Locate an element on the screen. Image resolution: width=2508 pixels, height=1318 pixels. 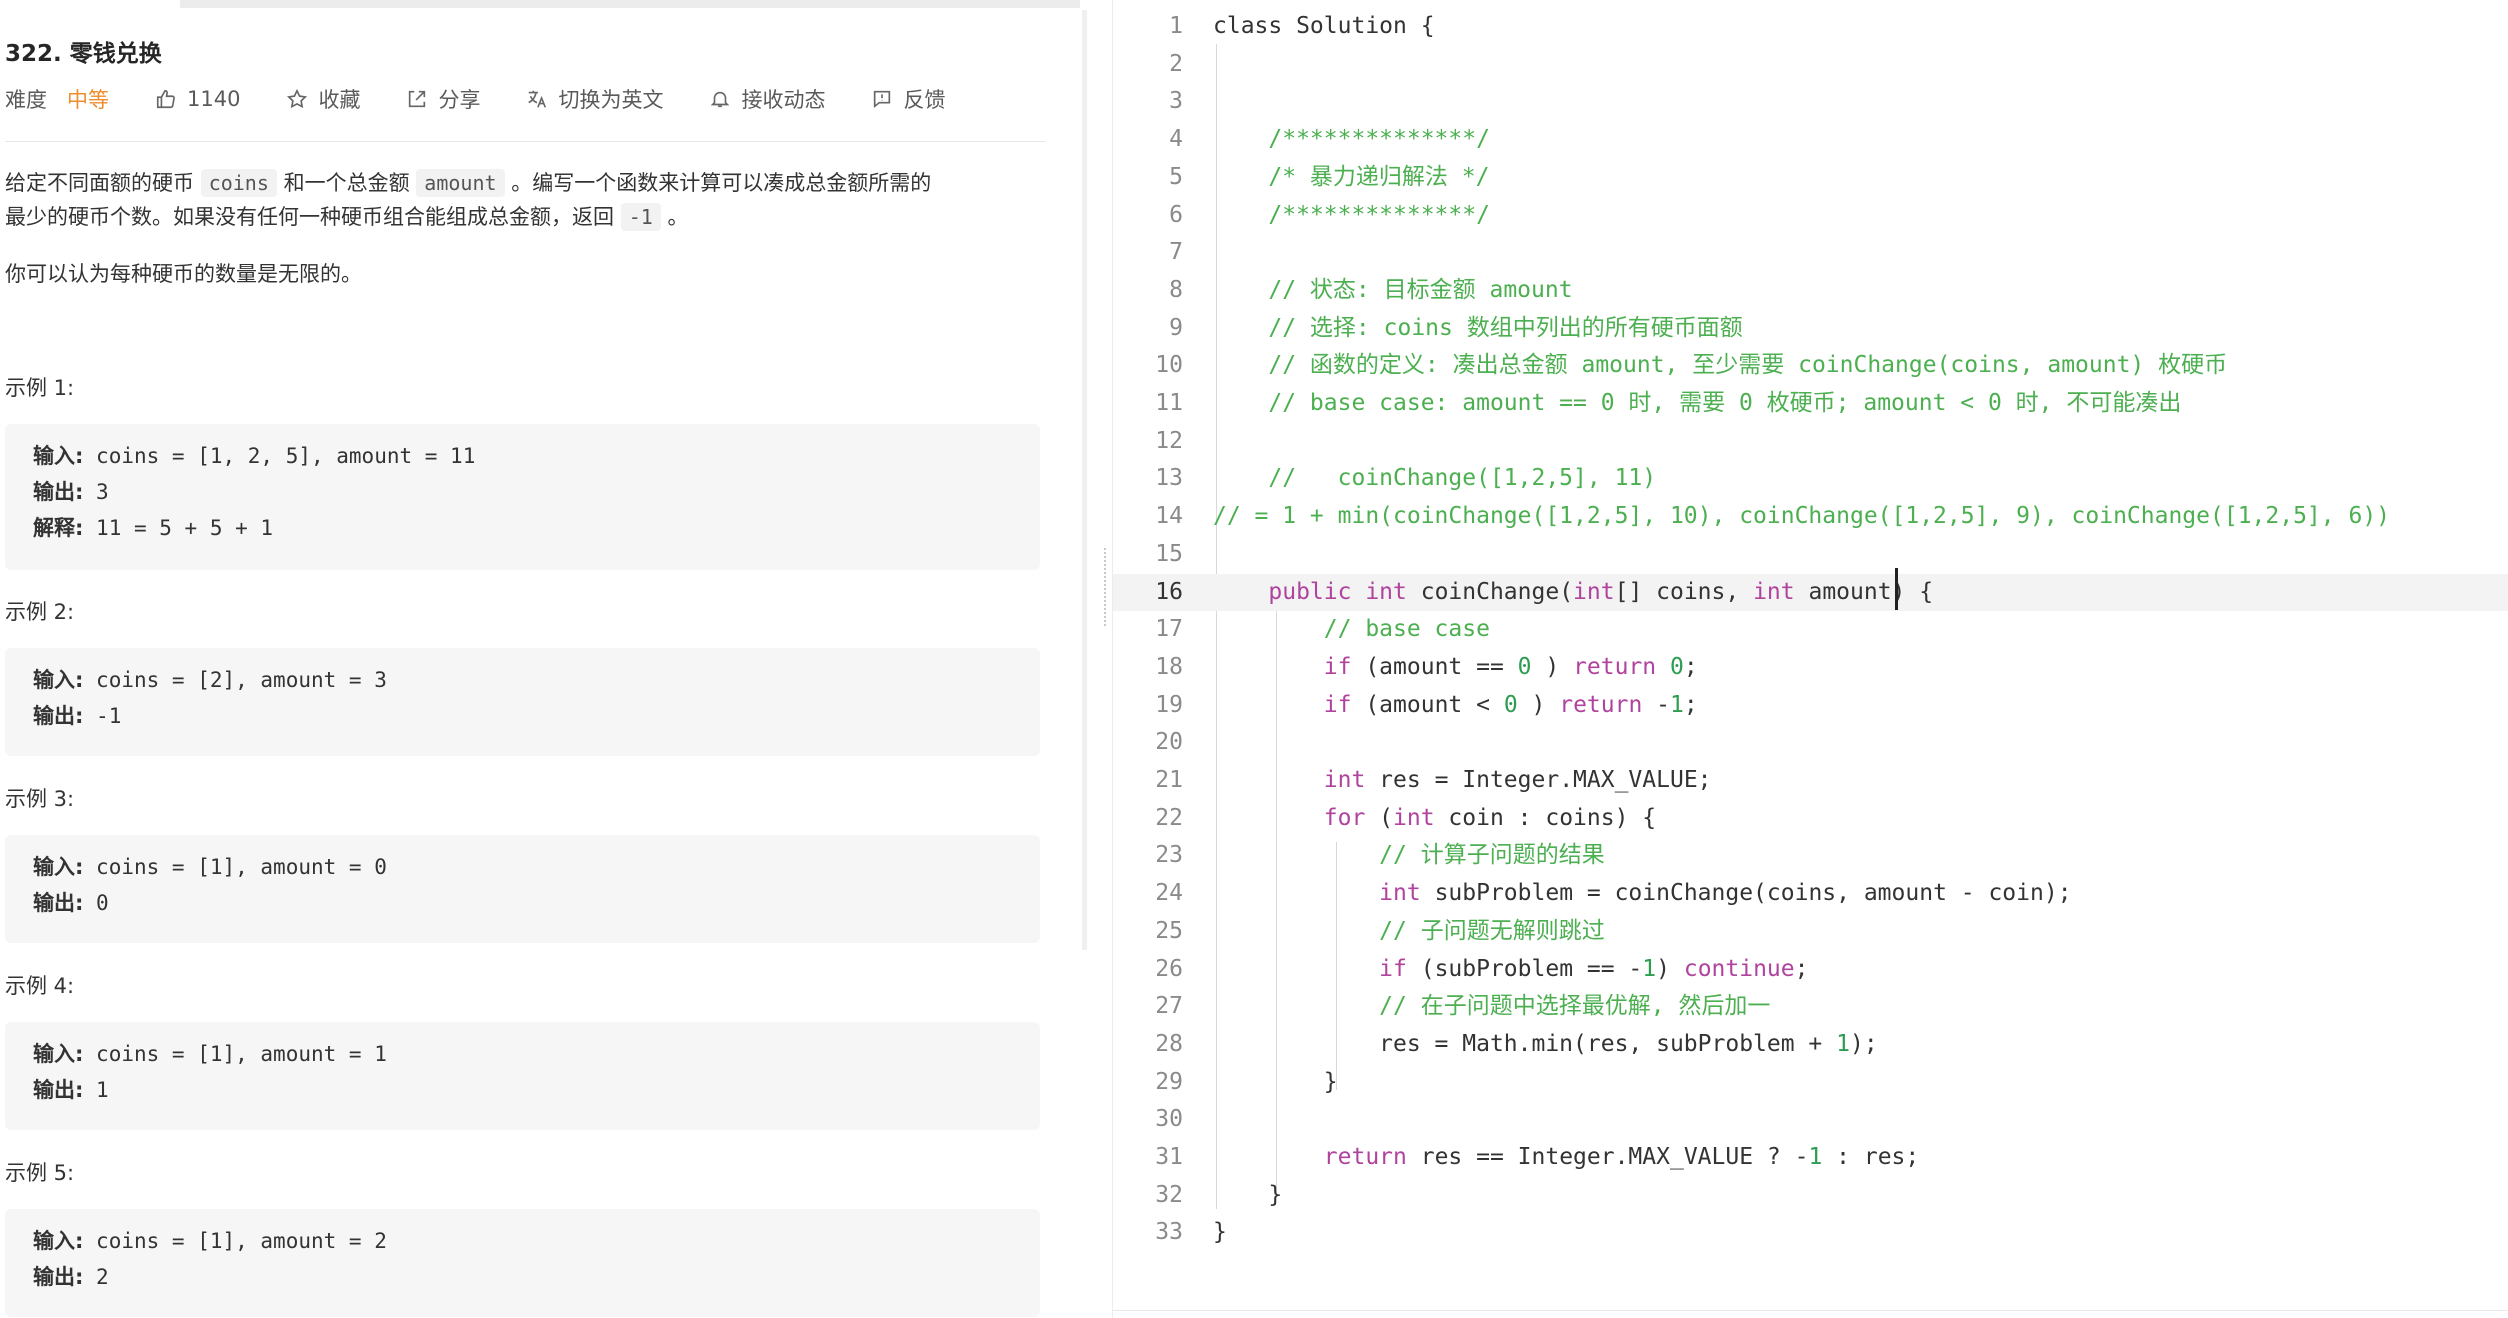
switch-language-button: 切换为英文 is located at coordinates (594, 99).